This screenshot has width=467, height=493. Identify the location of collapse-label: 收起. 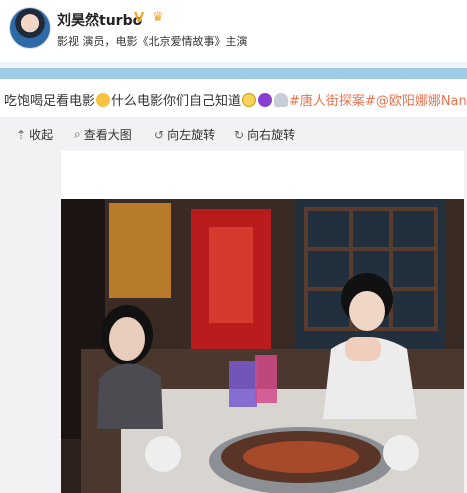
(41, 135).